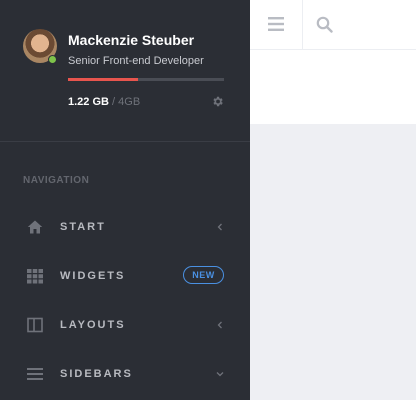 The image size is (416, 400). I want to click on chevron-down-icon, so click(220, 374).